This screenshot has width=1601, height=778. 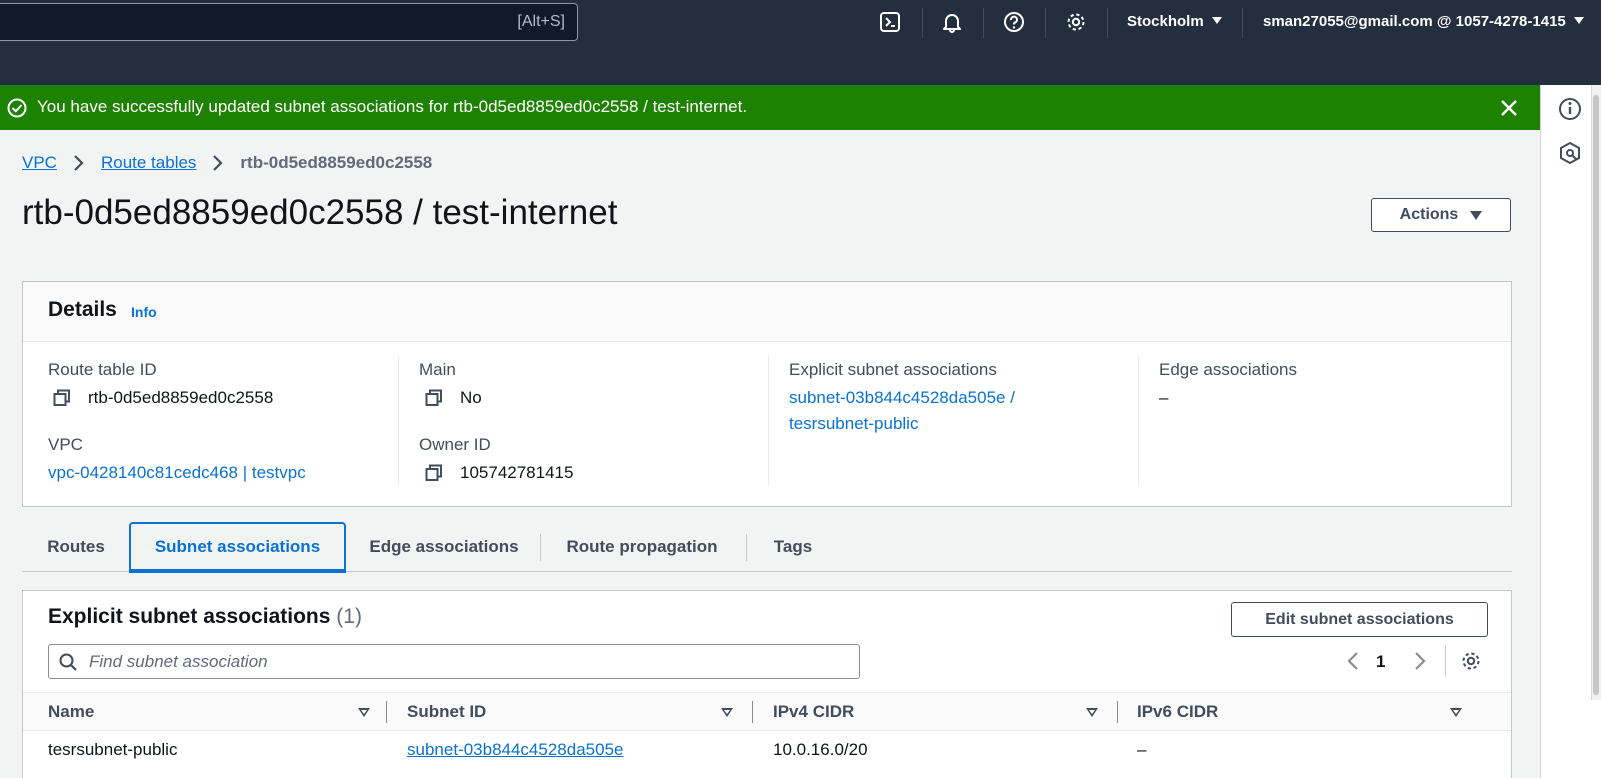 What do you see at coordinates (444, 547) in the screenshot?
I see `tab-edge-associations: Edge associations` at bounding box center [444, 547].